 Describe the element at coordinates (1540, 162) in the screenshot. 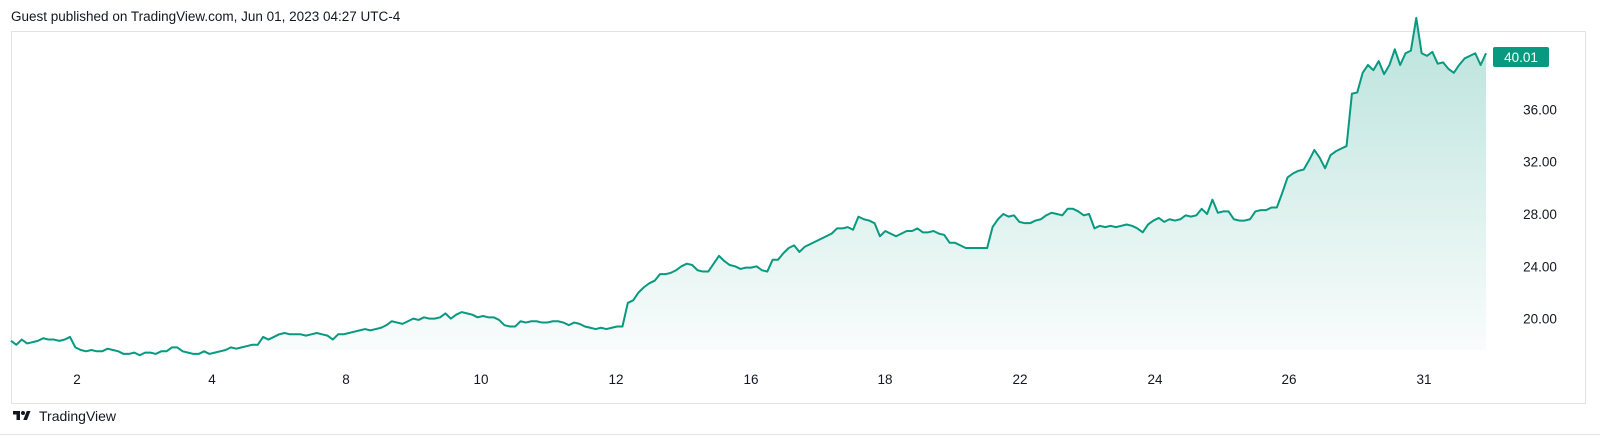

I see `y-tick-label: 32.00` at that location.